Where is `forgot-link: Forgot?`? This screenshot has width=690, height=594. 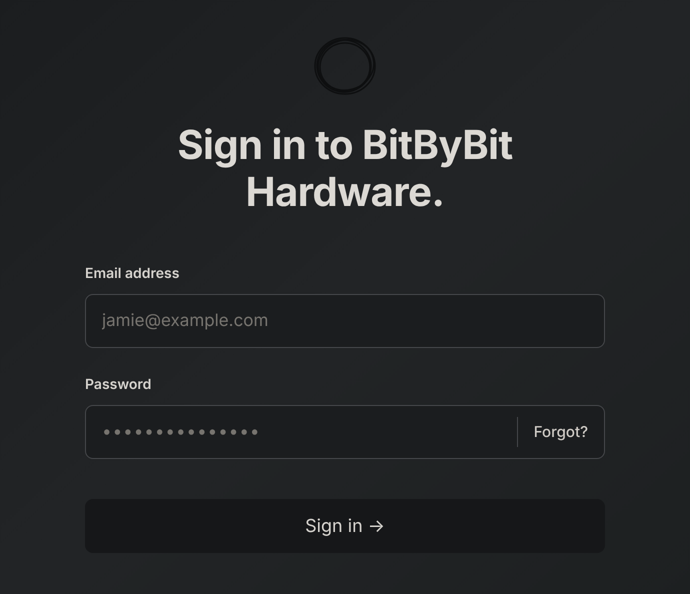
forgot-link: Forgot? is located at coordinates (561, 432).